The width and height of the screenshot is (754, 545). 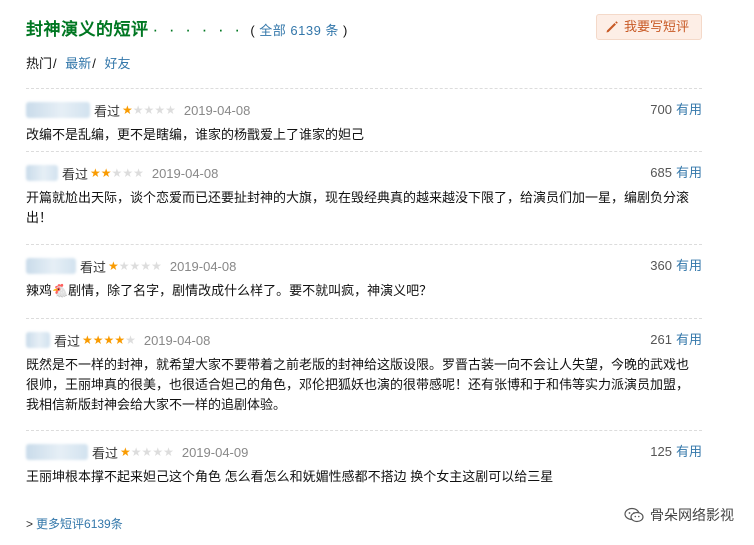 I want to click on total-count: ( 全部 6139 条 ), so click(x=299, y=30).